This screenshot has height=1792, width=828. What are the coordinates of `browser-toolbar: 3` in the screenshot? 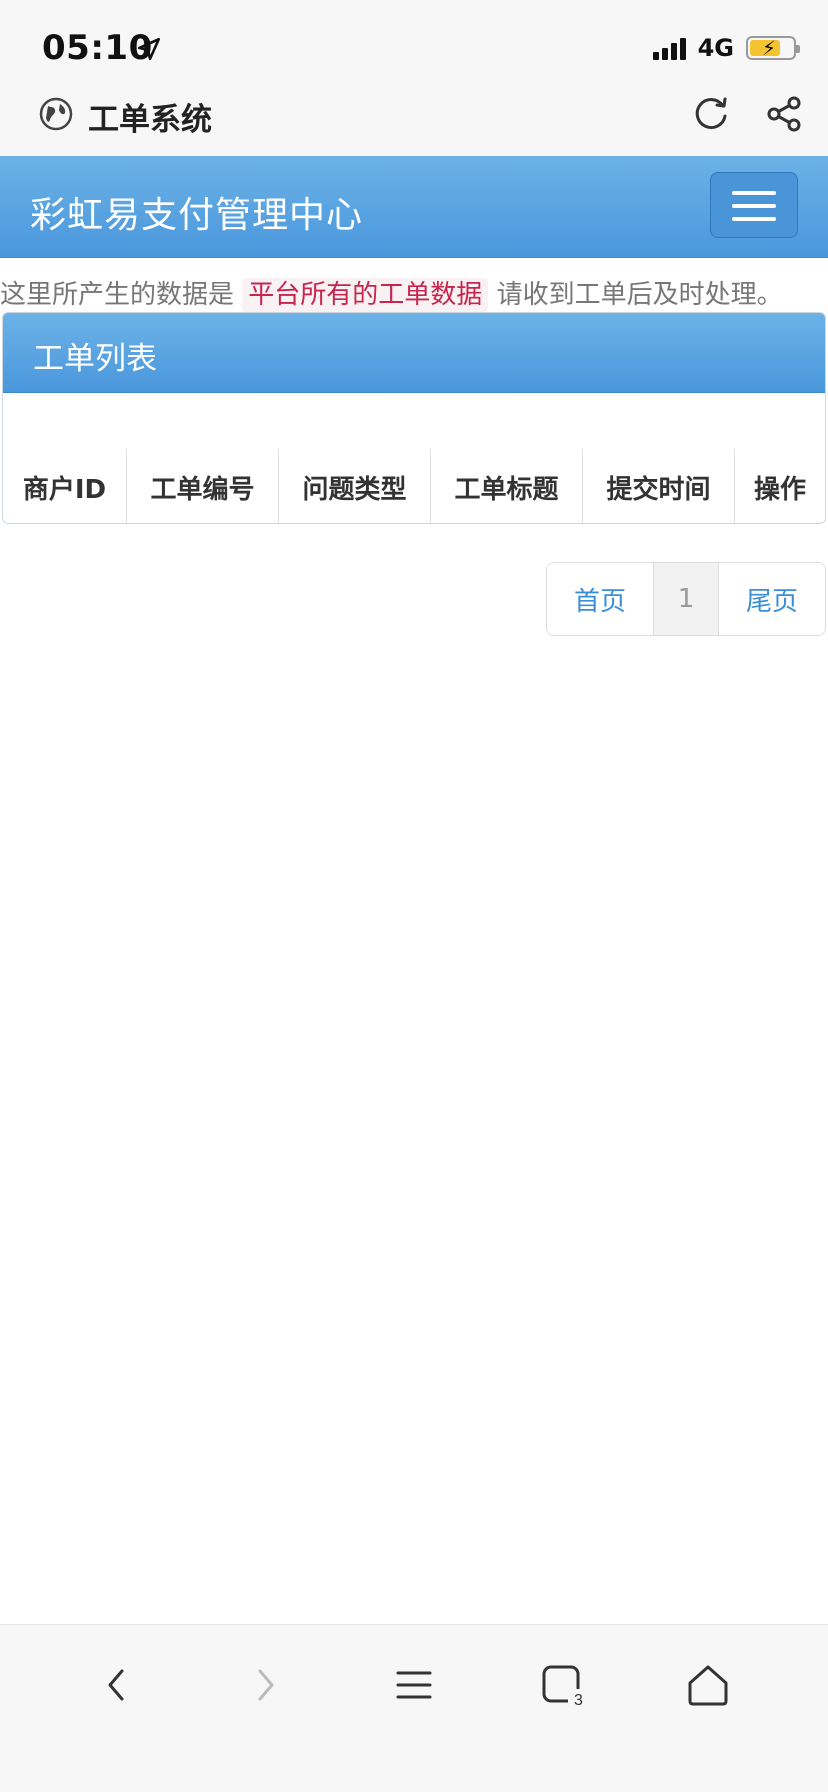 It's located at (414, 1708).